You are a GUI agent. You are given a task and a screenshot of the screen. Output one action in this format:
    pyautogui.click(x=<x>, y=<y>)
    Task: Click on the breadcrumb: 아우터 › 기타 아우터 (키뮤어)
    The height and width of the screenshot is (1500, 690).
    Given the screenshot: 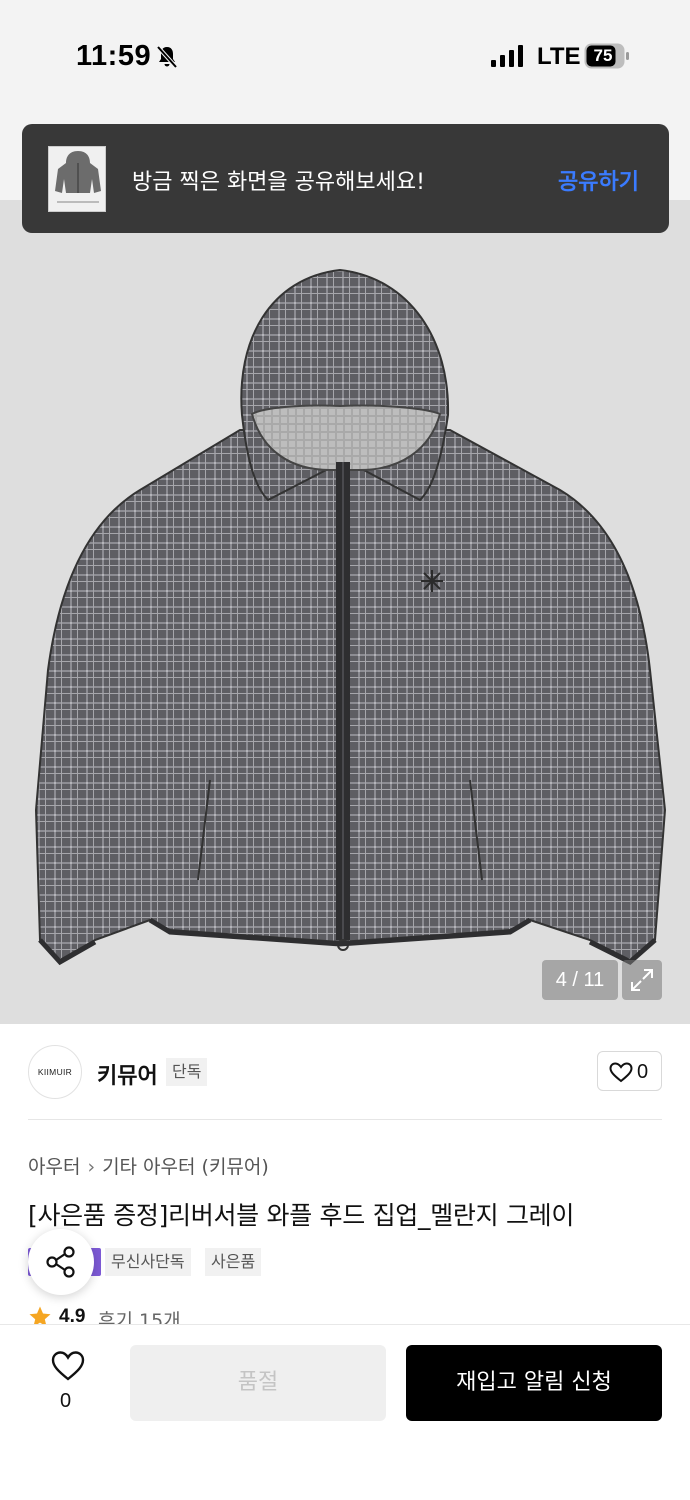 What is the action you would take?
    pyautogui.click(x=148, y=1165)
    